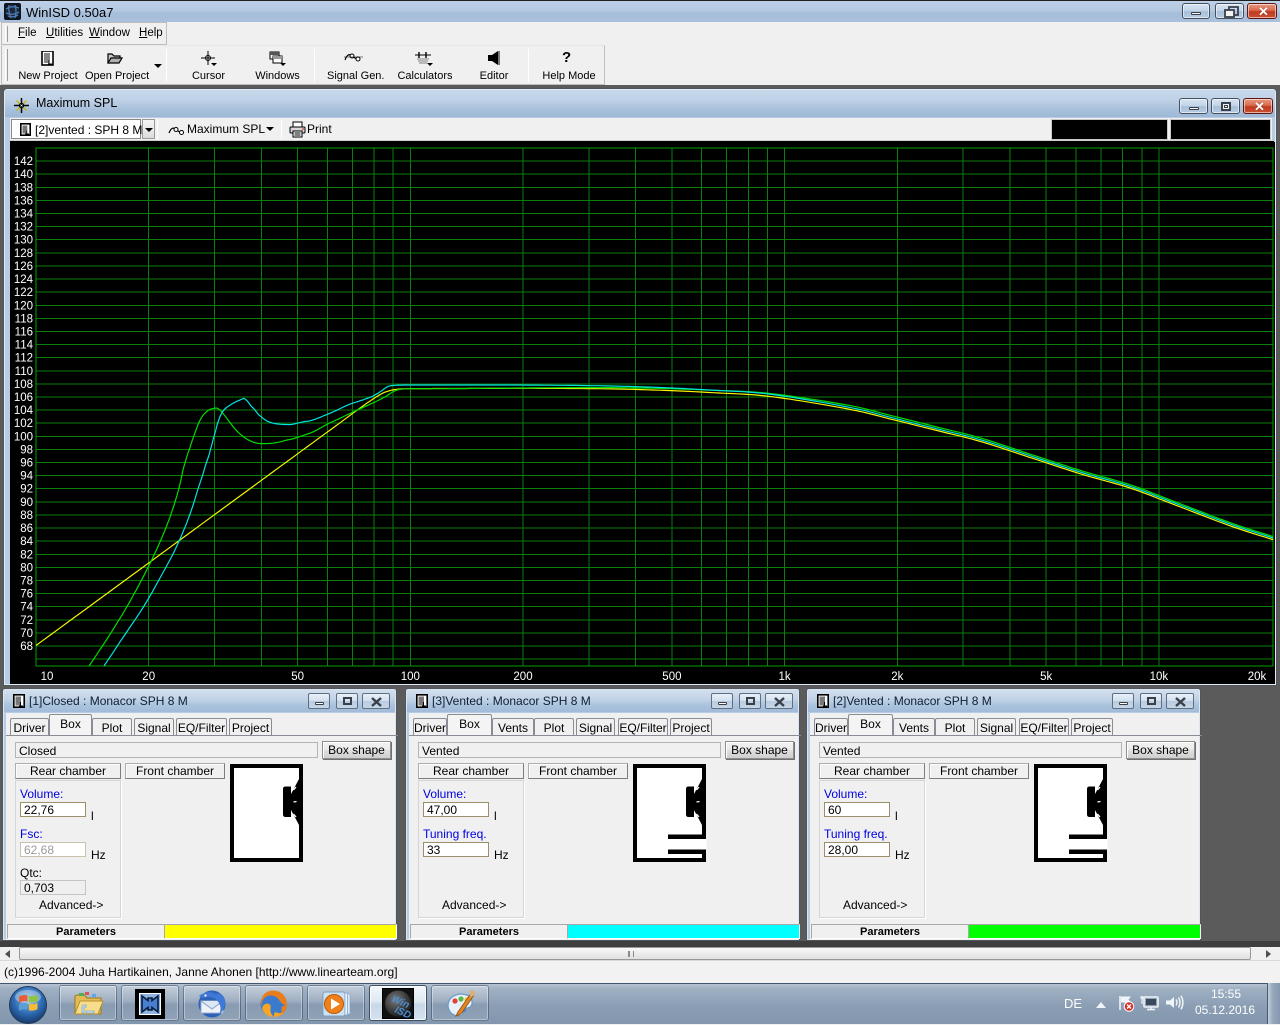 This screenshot has width=1280, height=1025. I want to click on svg-text: 140, so click(23, 175).